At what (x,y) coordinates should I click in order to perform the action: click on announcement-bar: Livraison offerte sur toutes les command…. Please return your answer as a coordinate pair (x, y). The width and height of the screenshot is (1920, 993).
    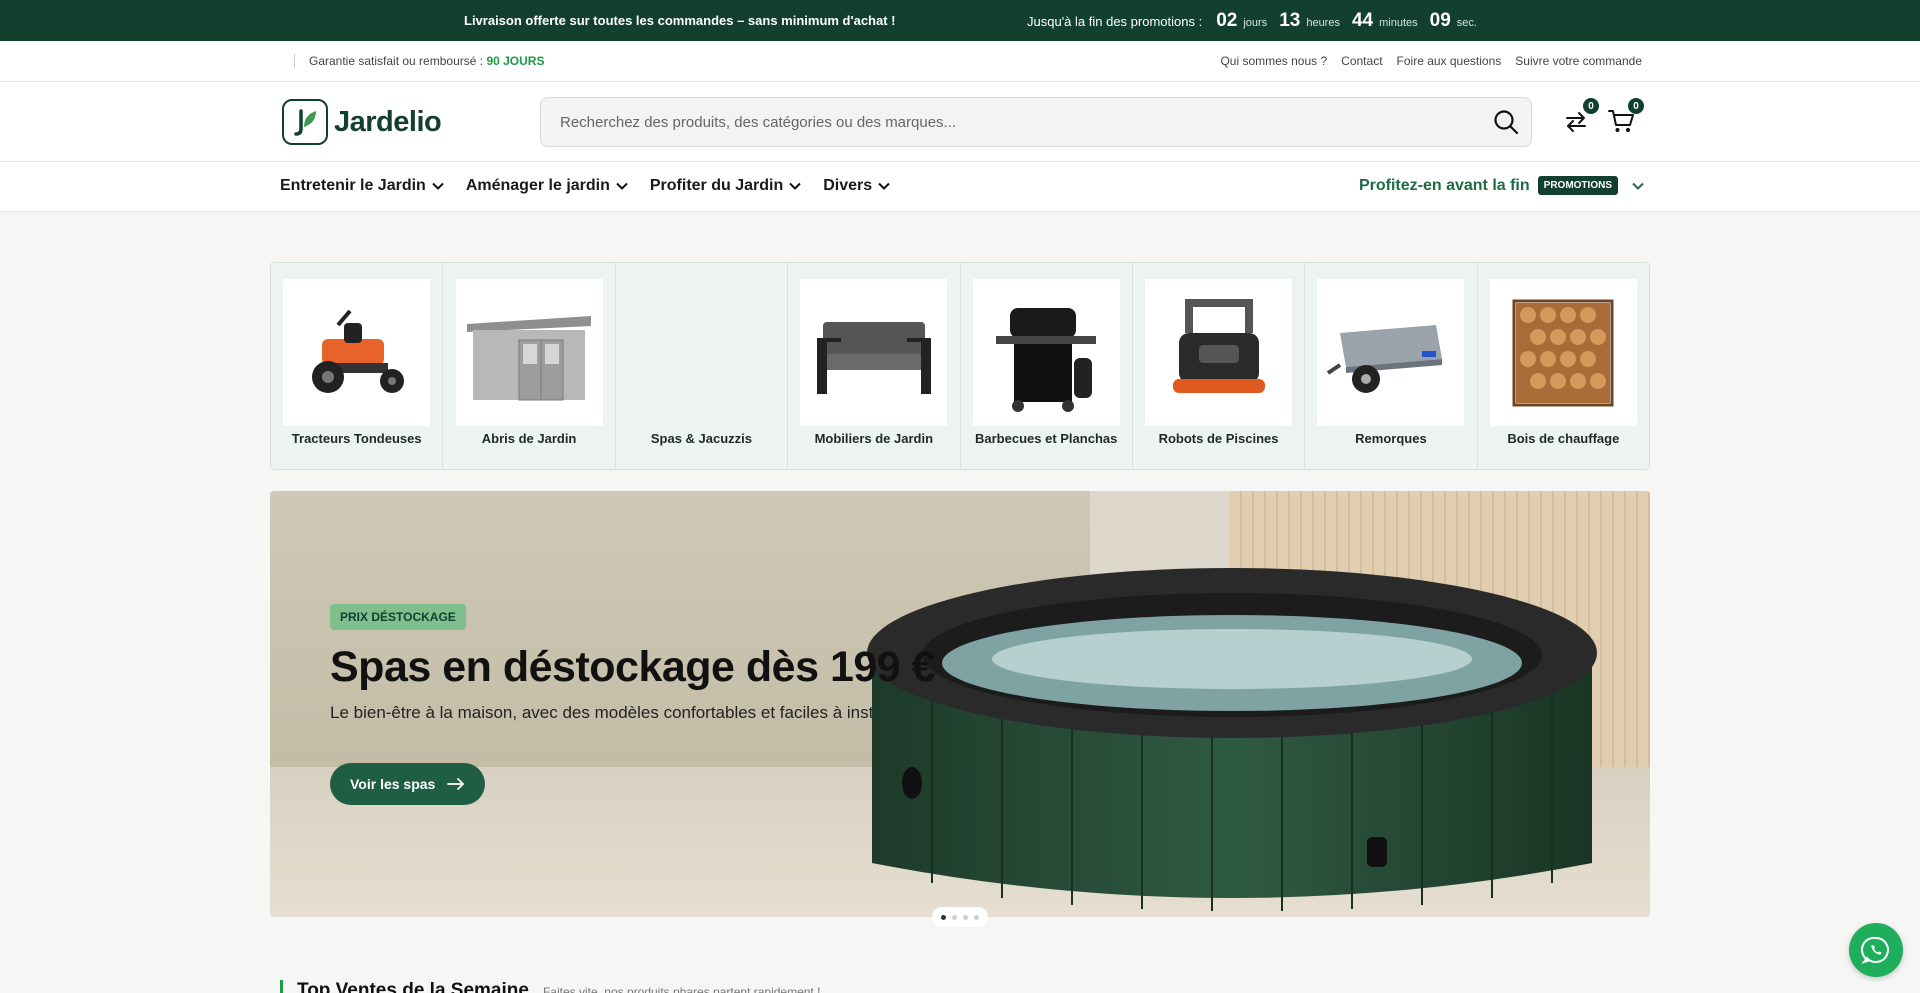
    Looking at the image, I should click on (960, 20).